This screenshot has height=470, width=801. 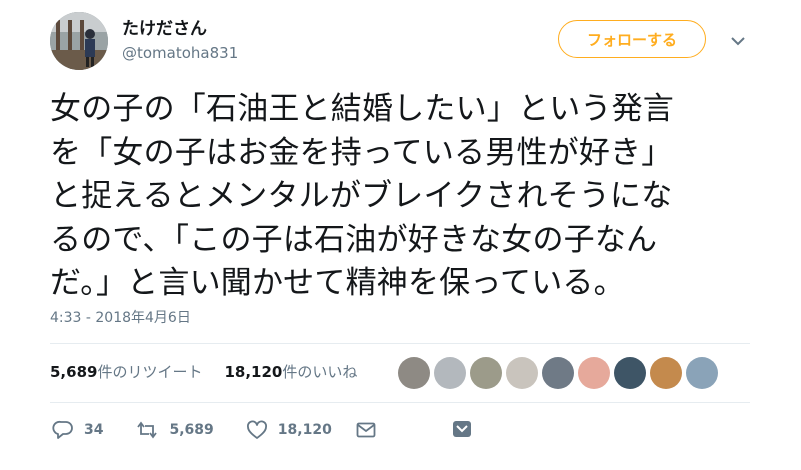 I want to click on like-stat-count: 18,120, so click(x=253, y=372).